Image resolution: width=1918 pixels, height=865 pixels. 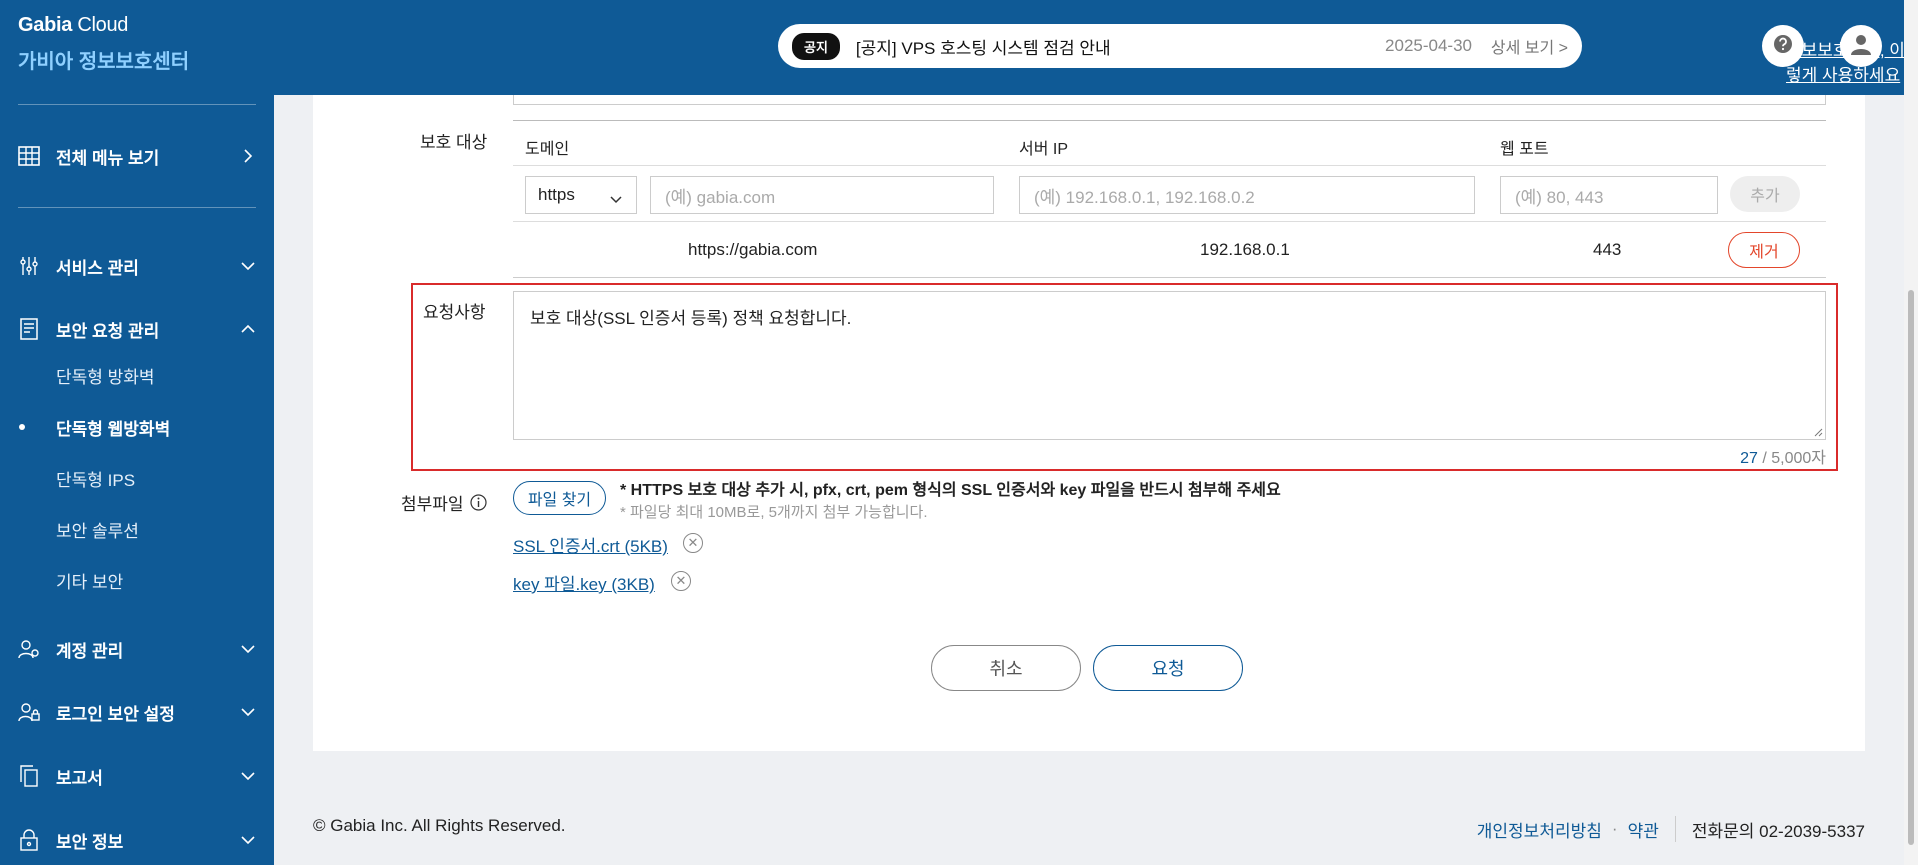 What do you see at coordinates (454, 312) in the screenshot?
I see `request-label: 요청사항` at bounding box center [454, 312].